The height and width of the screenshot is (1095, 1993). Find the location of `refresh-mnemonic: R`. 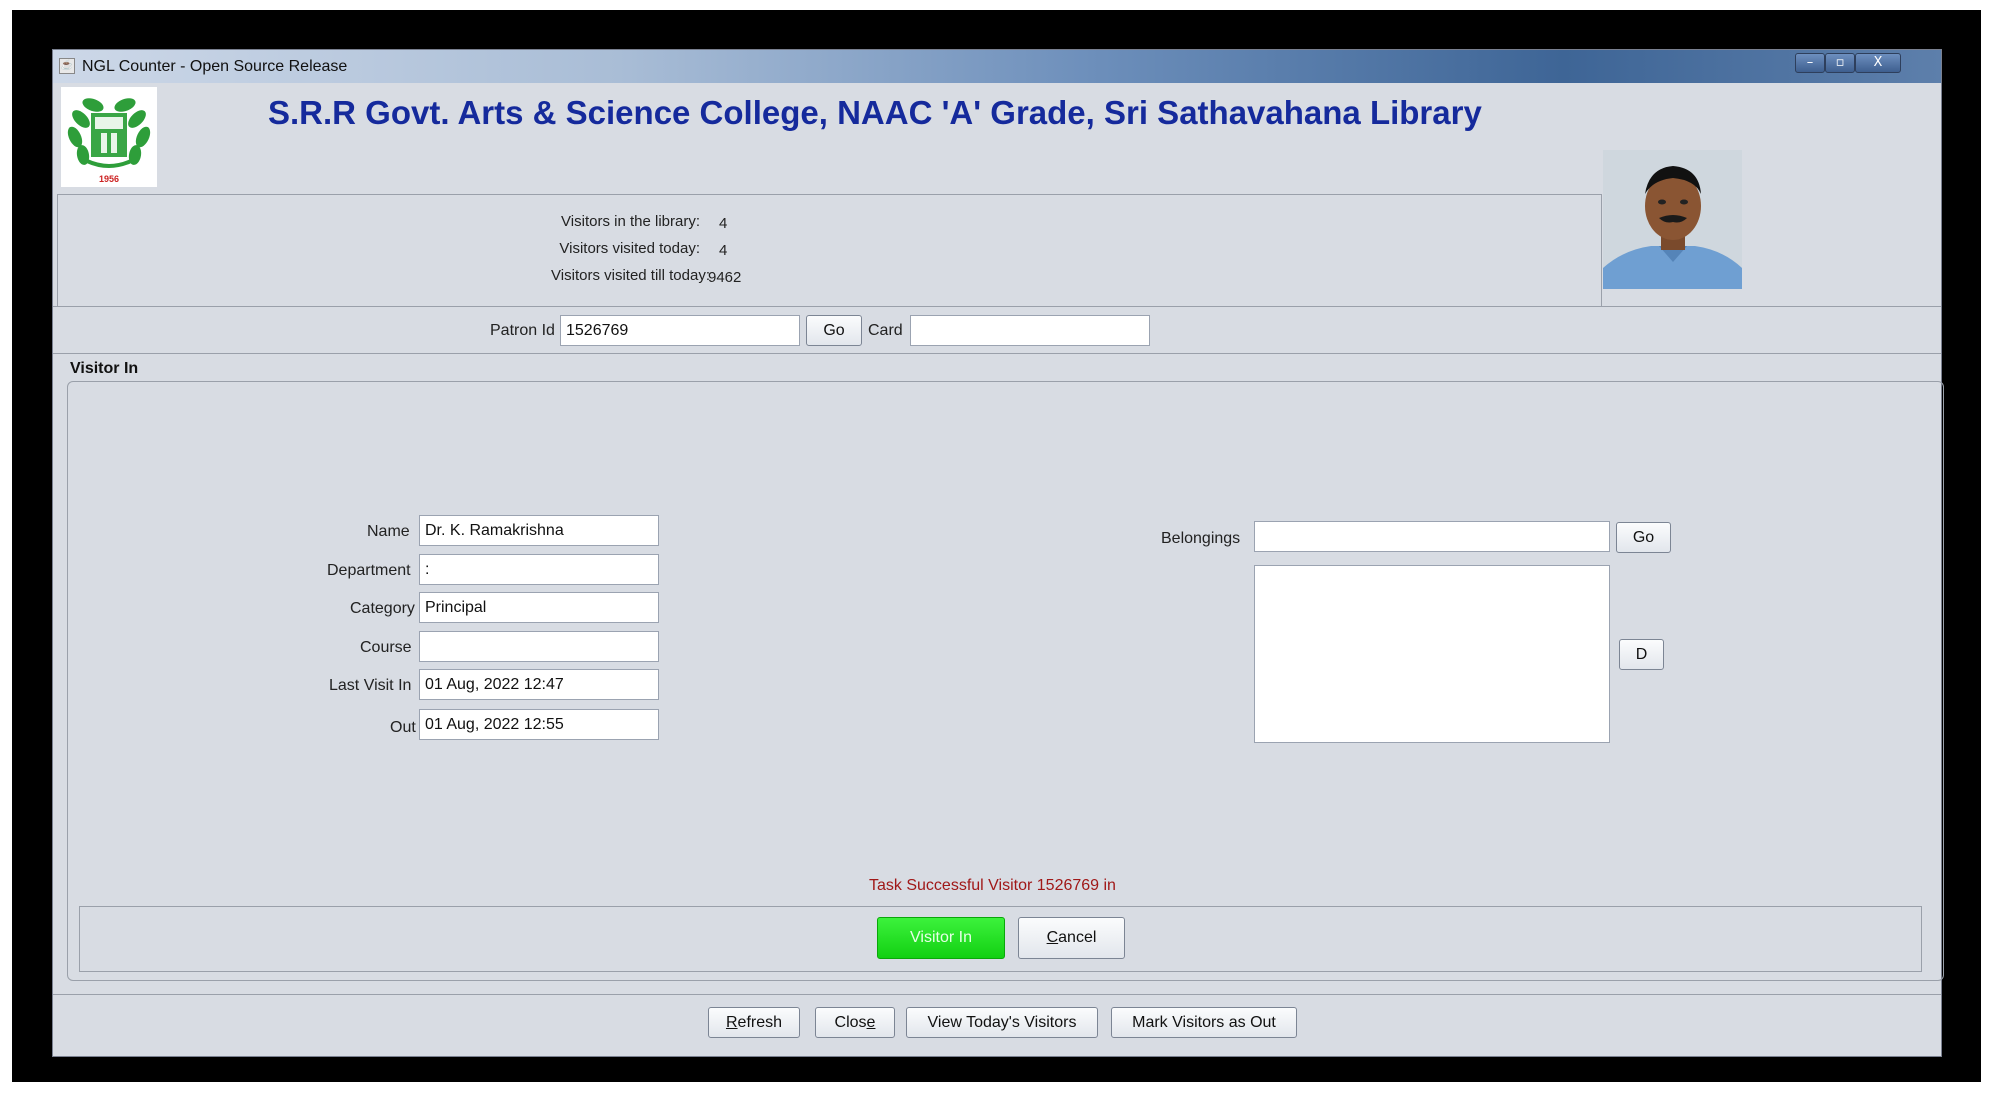

refresh-mnemonic: R is located at coordinates (731, 1022).